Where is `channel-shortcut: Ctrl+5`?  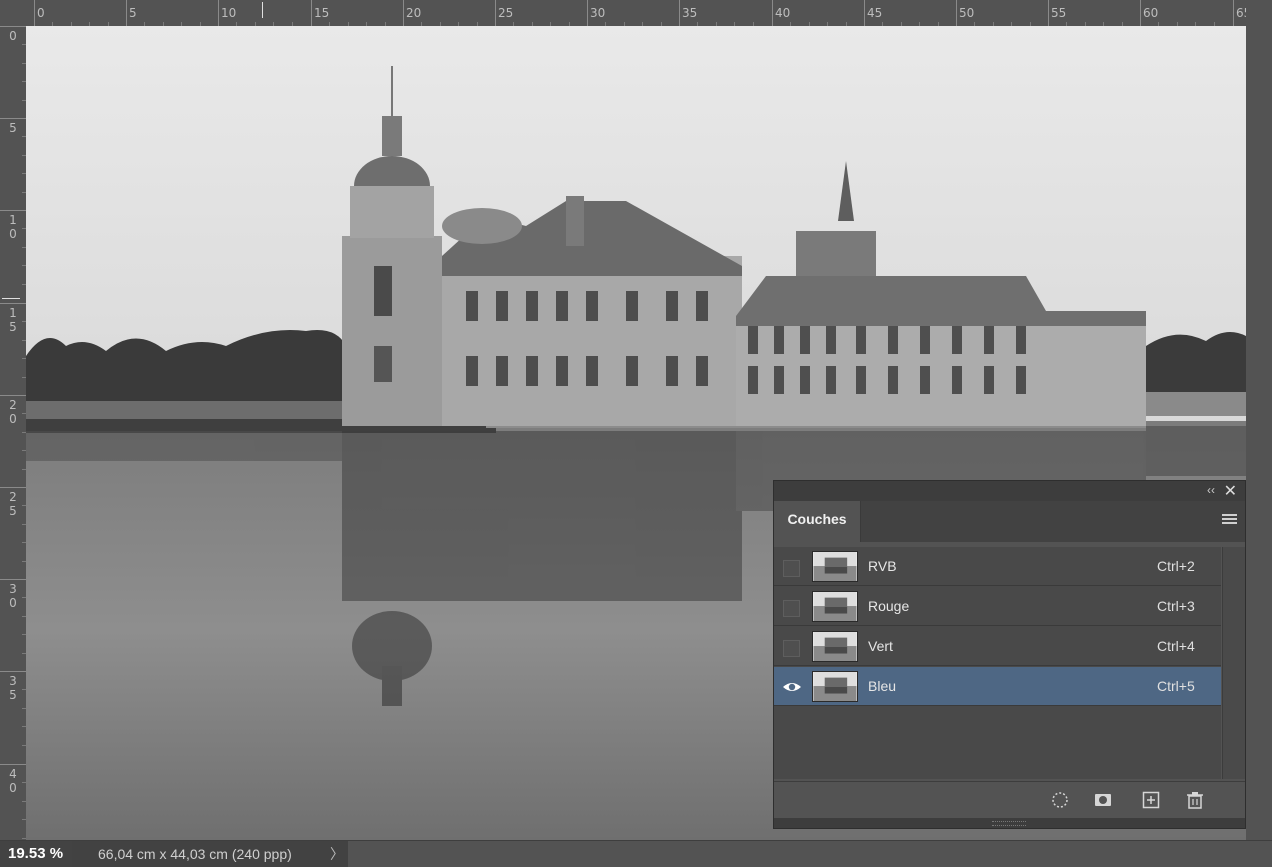 channel-shortcut: Ctrl+5 is located at coordinates (1176, 686).